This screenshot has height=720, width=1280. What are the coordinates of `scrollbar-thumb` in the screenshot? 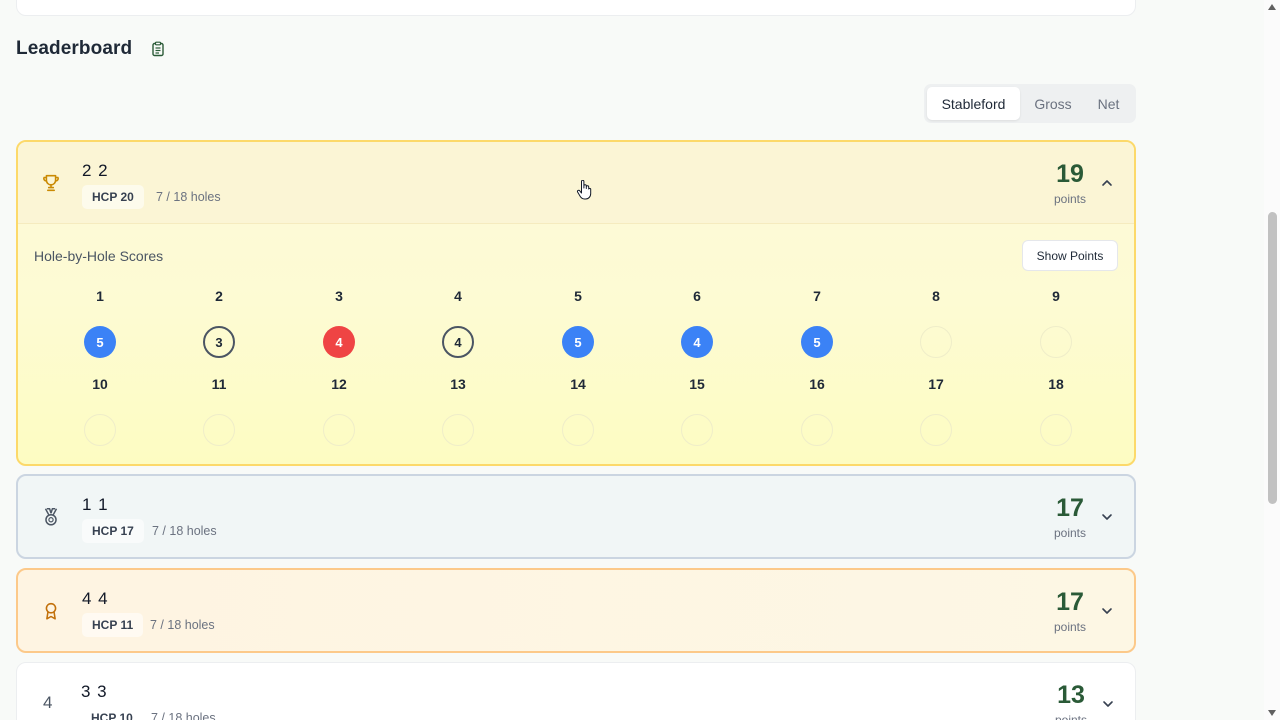 It's located at (1272, 358).